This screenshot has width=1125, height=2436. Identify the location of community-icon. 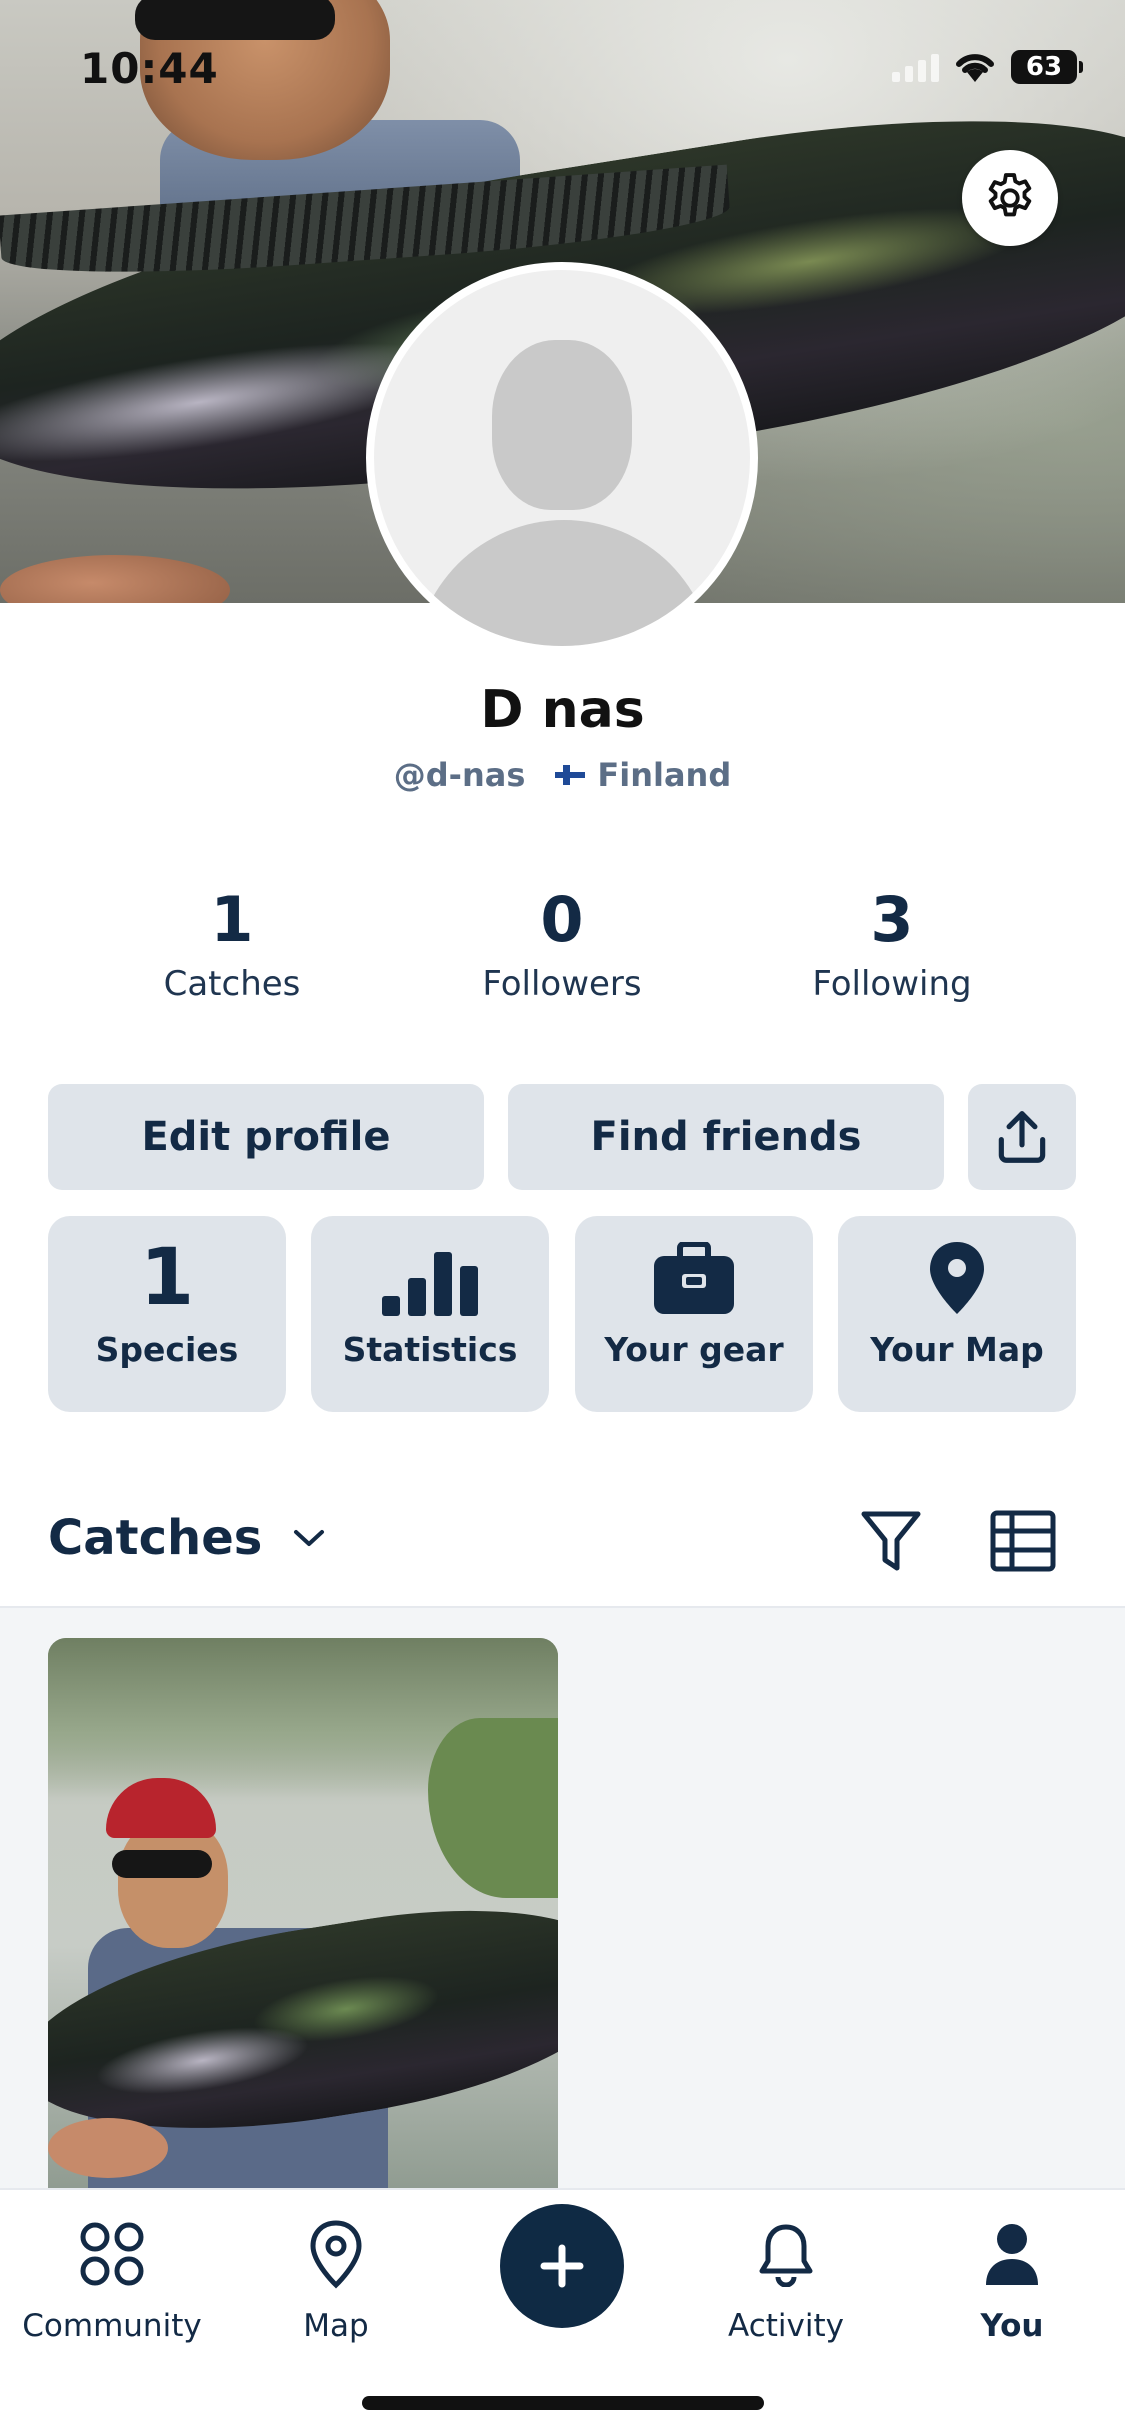
(112, 2254).